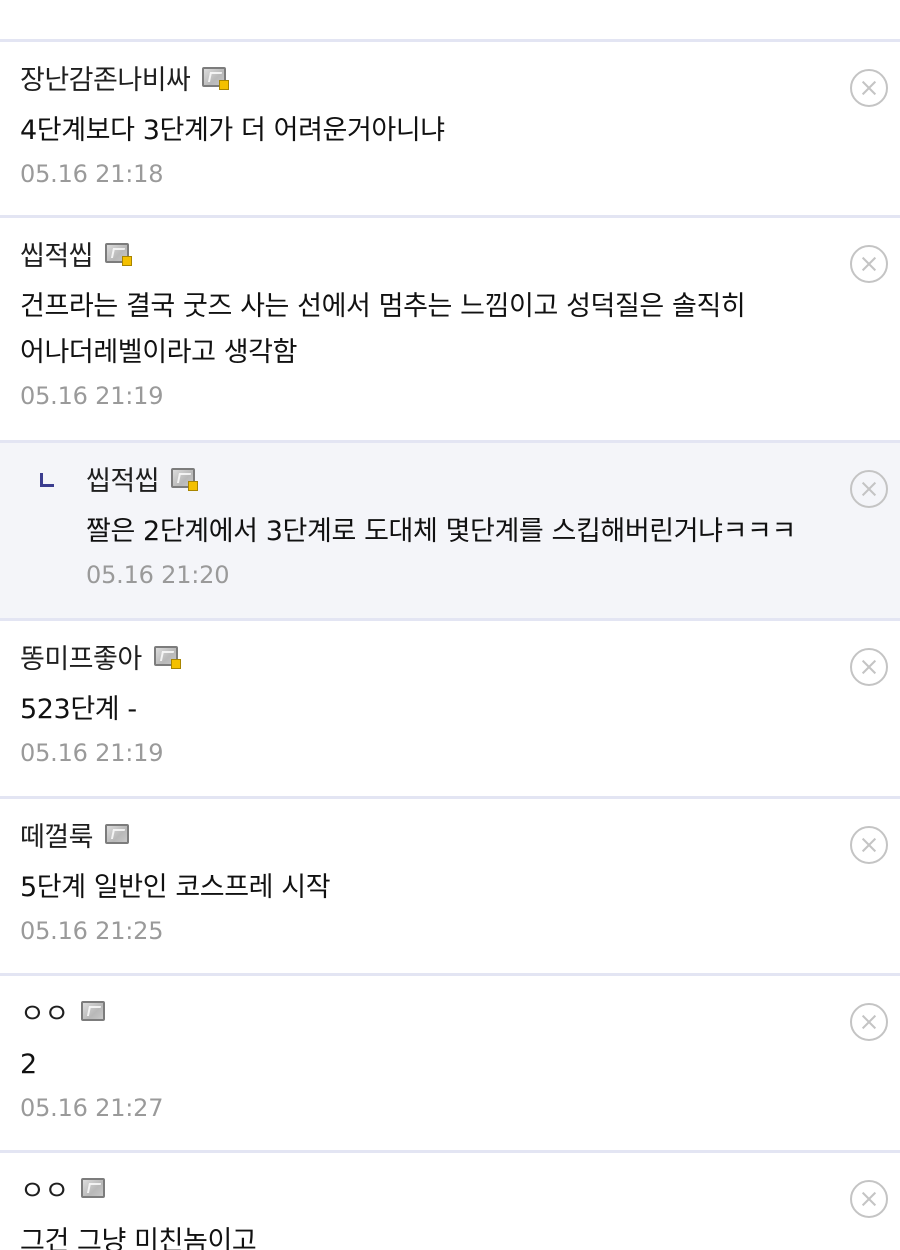  Describe the element at coordinates (450, 710) in the screenshot. I see `comment-item: 똥미프좋아 523단계 - 05.16 21:19` at that location.